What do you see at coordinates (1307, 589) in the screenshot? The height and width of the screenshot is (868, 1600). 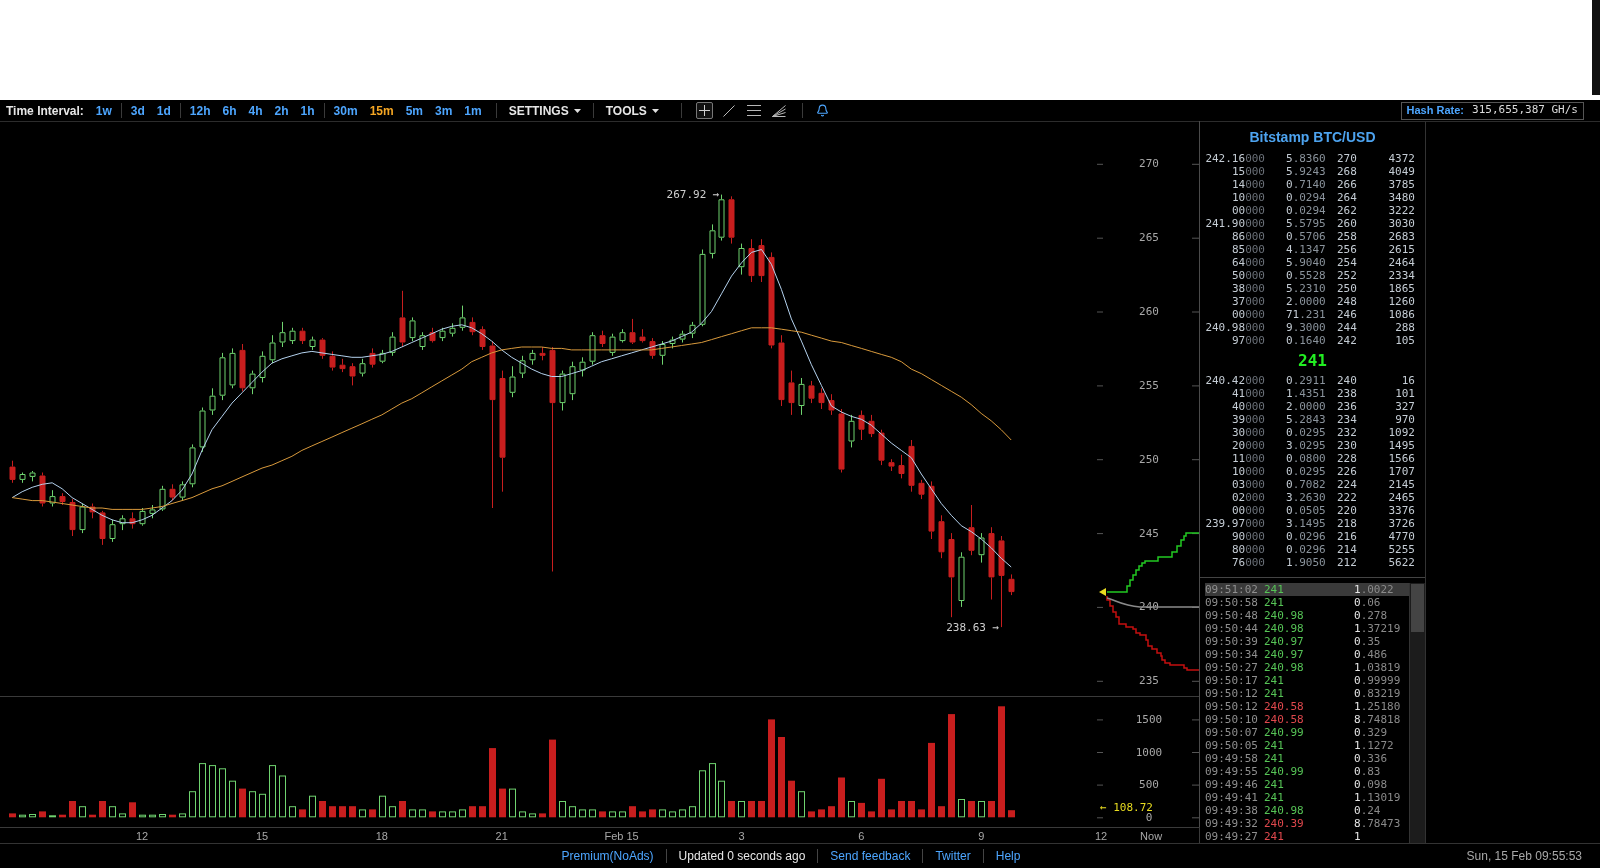 I see `trade-row: 09:51:02 241 1.0022` at bounding box center [1307, 589].